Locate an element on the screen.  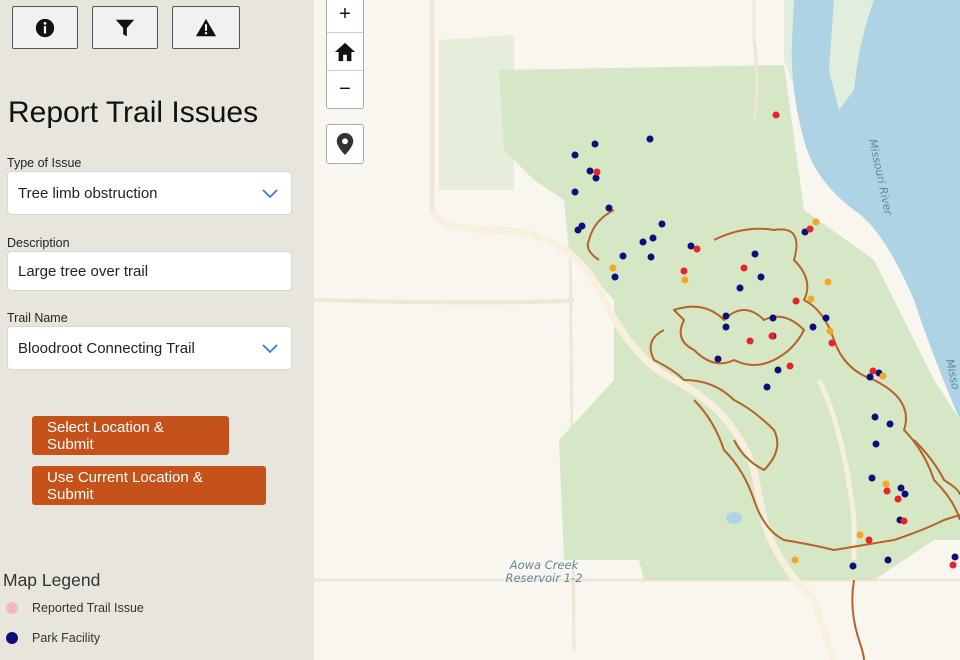
trail-name-select: Bloodroot Connecting Trail is located at coordinates (149, 348).